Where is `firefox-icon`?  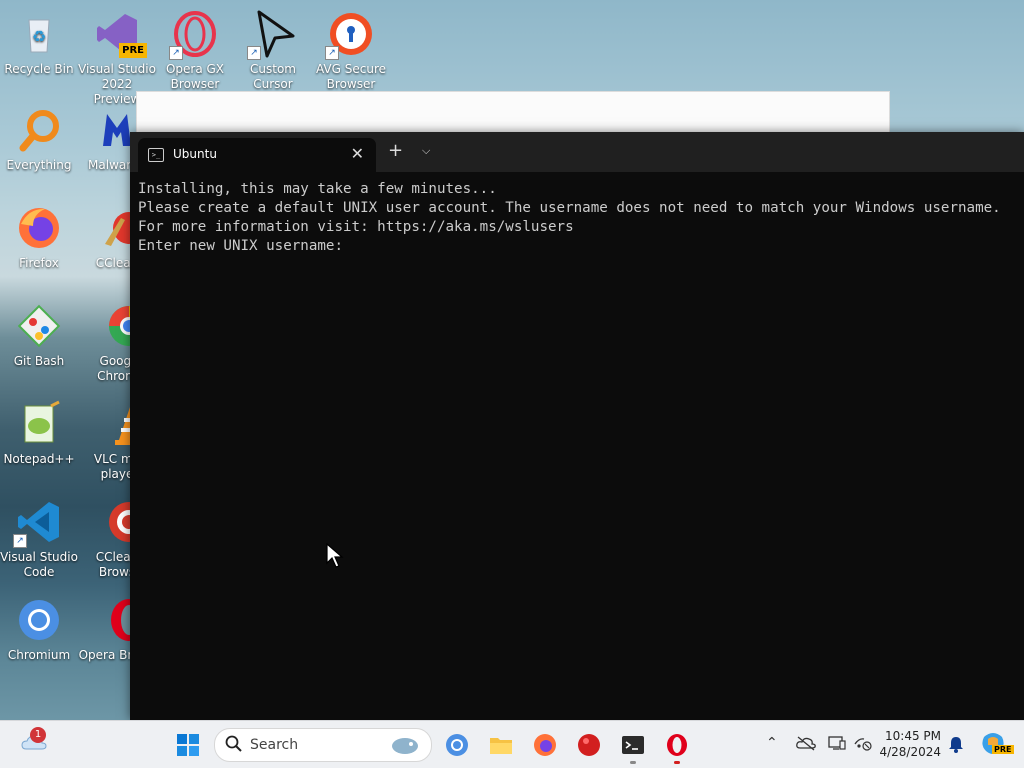
firefox-icon is located at coordinates (39, 228).